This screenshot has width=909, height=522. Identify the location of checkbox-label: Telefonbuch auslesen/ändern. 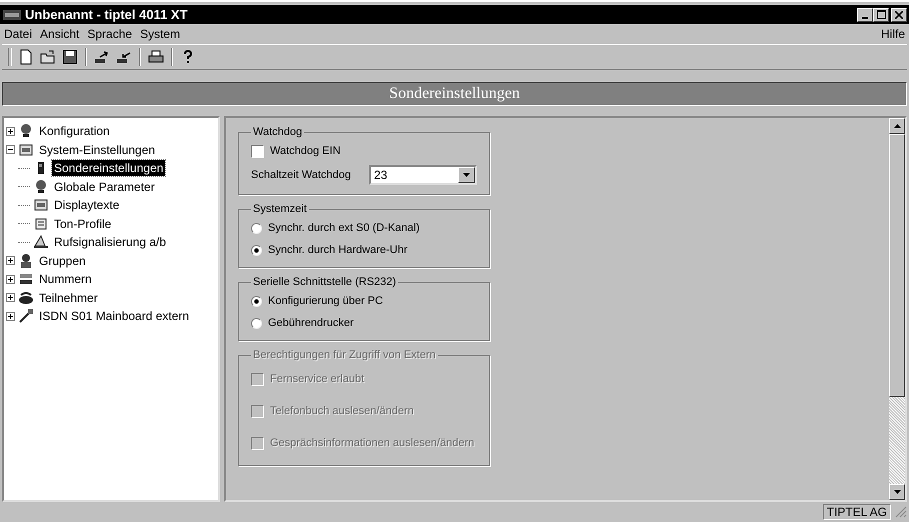
(342, 411).